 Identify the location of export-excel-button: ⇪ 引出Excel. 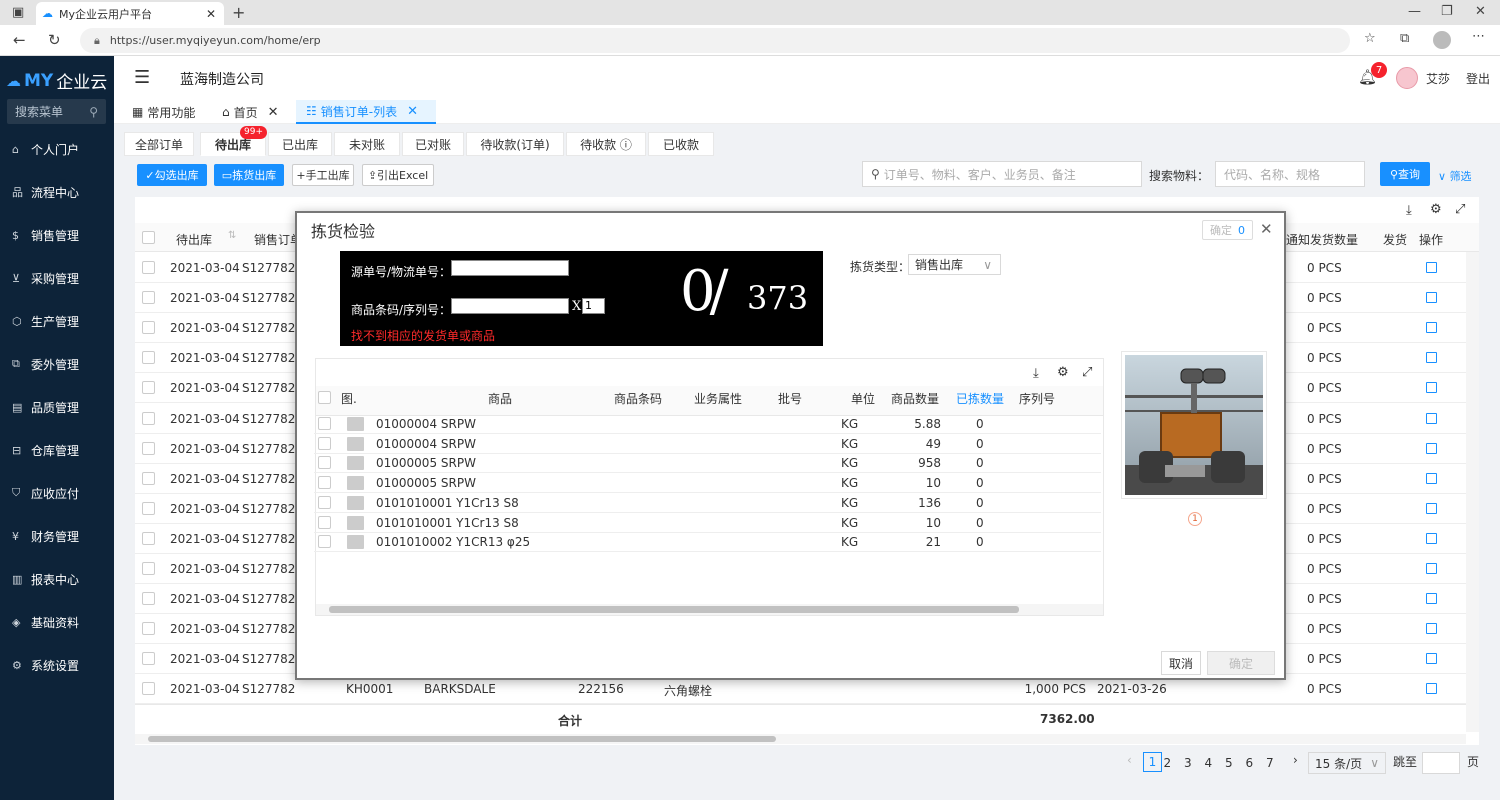
(398, 175).